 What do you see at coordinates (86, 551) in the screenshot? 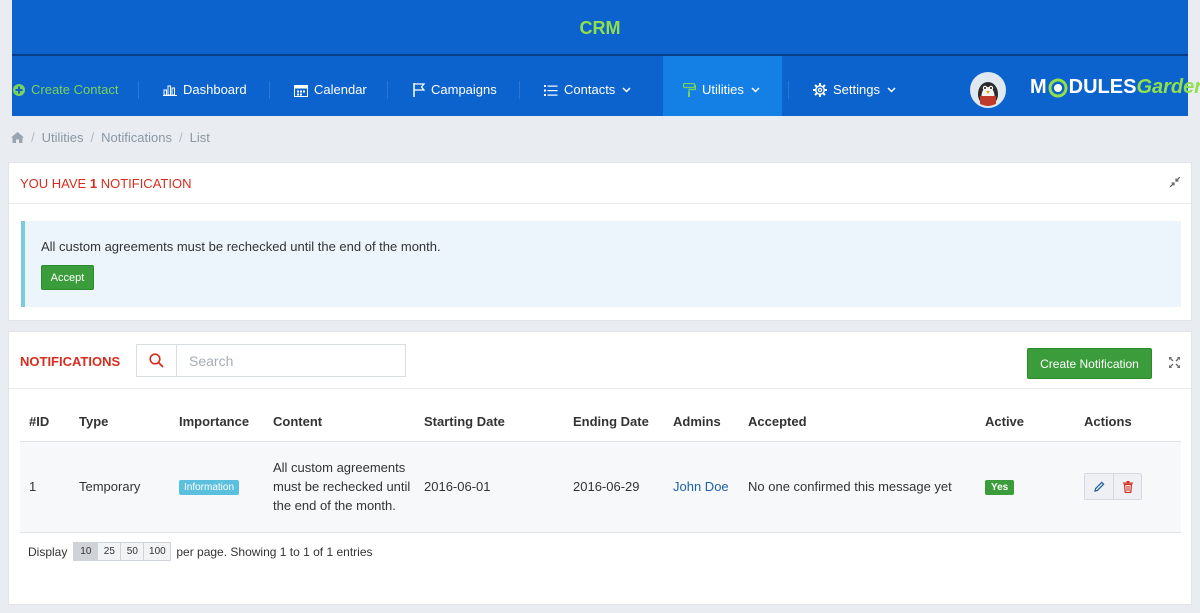
I see `page-size-10: 10` at bounding box center [86, 551].